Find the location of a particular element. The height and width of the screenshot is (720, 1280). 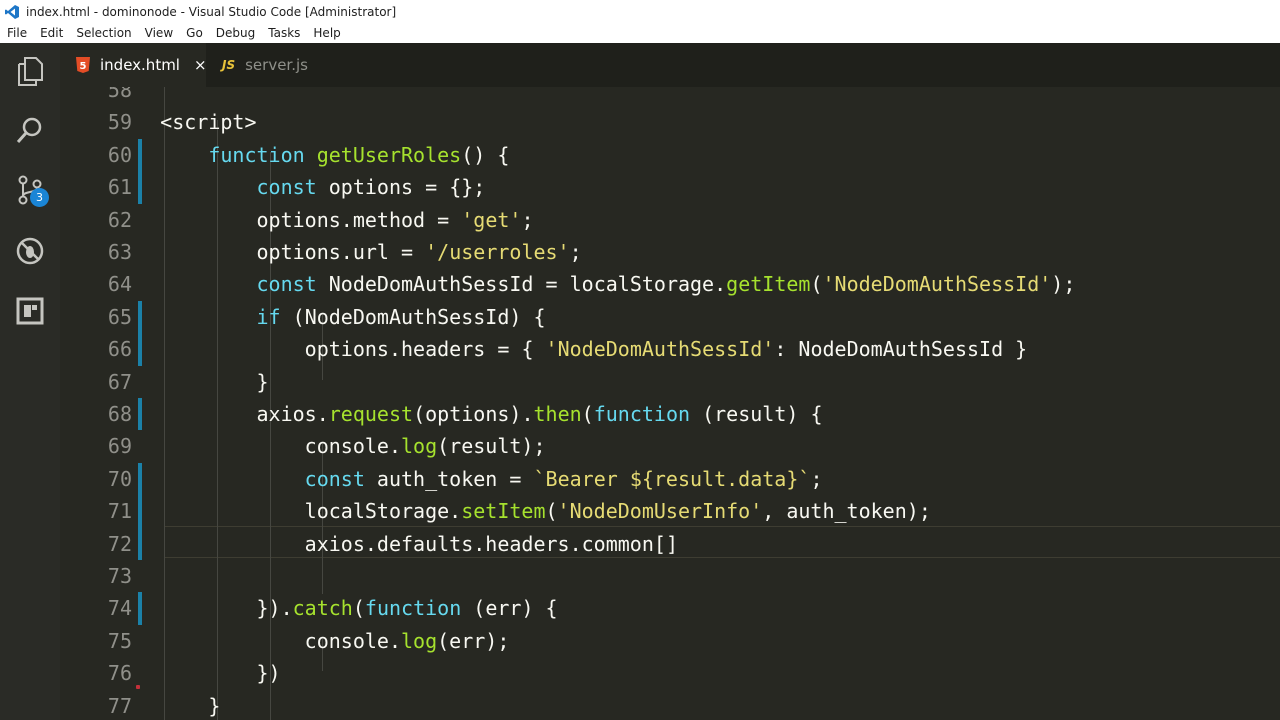

debug-icon is located at coordinates (30, 253).